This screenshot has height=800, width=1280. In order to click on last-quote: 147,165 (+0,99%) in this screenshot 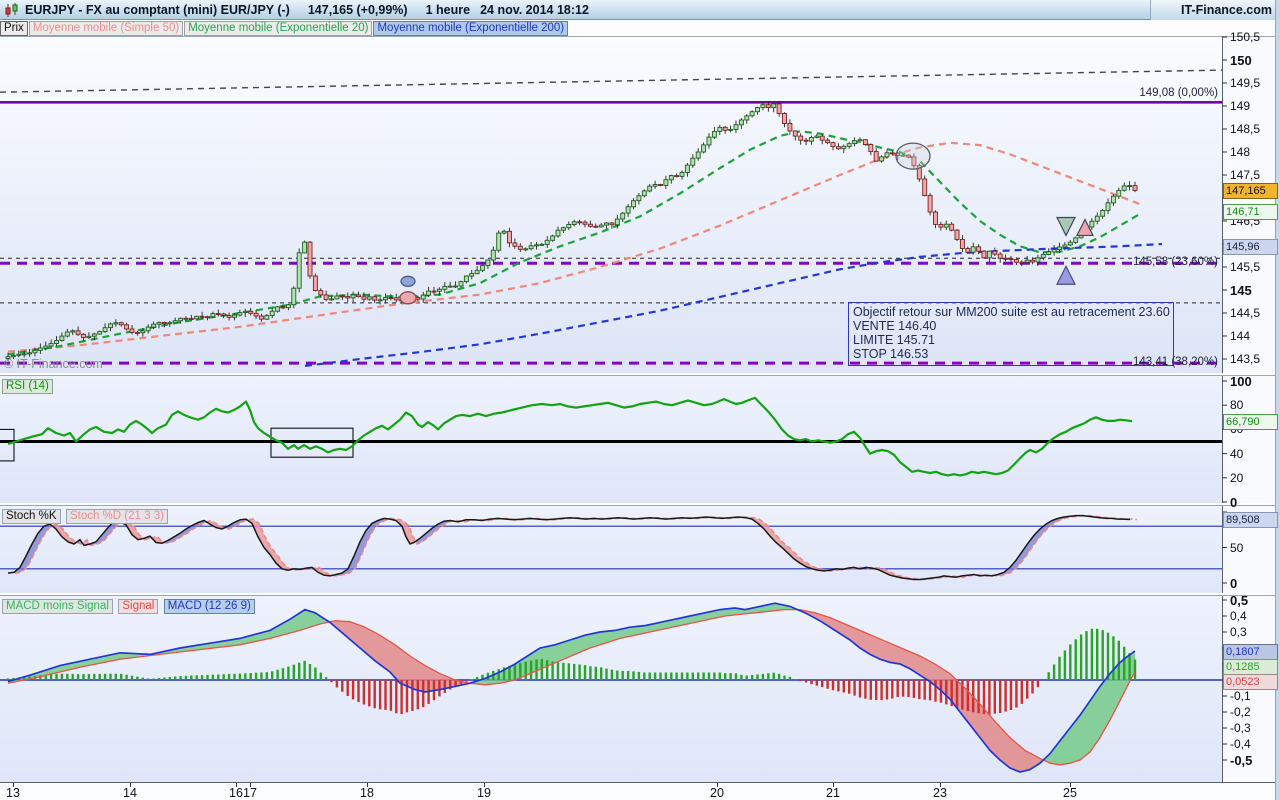, I will do `click(357, 9)`.